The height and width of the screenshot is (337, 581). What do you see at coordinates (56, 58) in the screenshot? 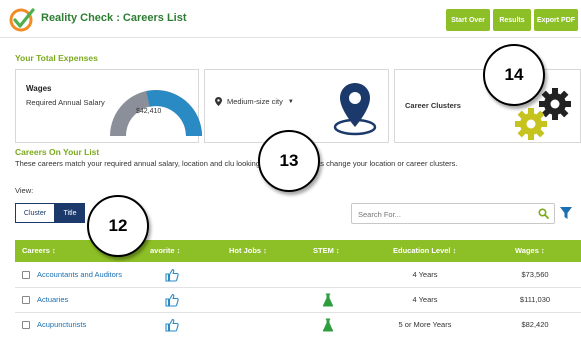
I see `expenses-title: Your Total Expenses` at bounding box center [56, 58].